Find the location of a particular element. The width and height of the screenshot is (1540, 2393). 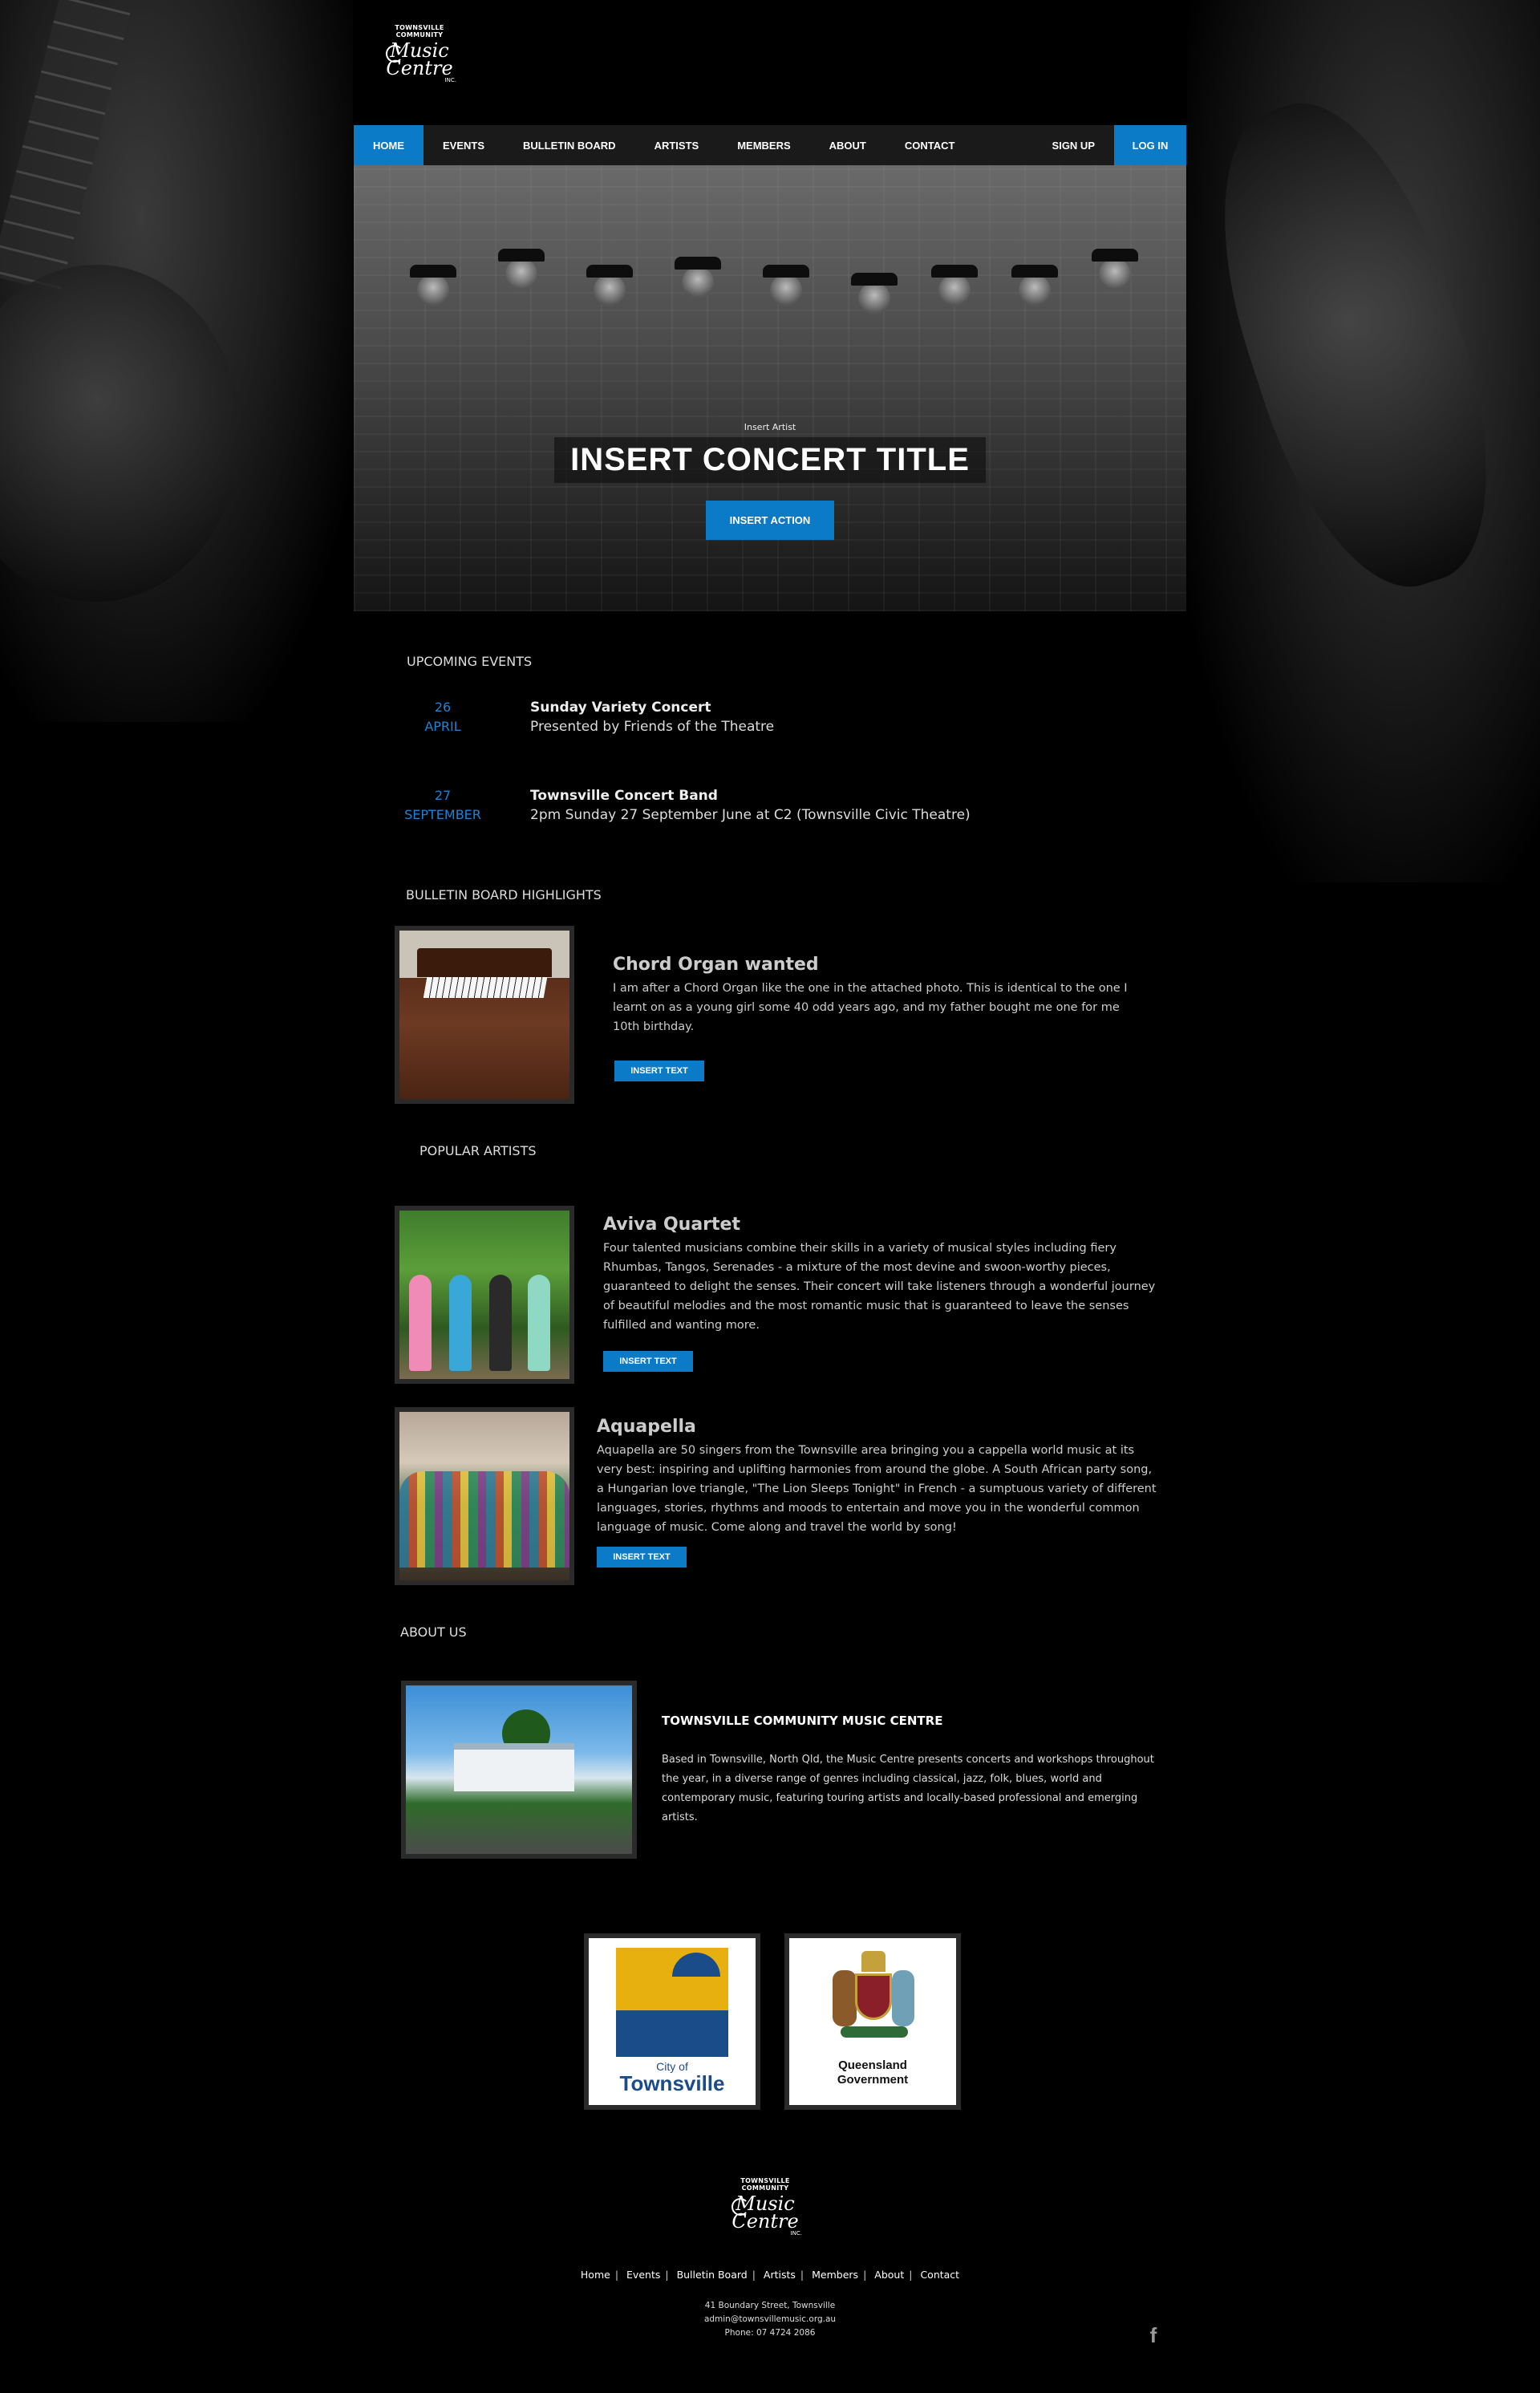

townsville-mark-sea is located at coordinates (672, 2033).